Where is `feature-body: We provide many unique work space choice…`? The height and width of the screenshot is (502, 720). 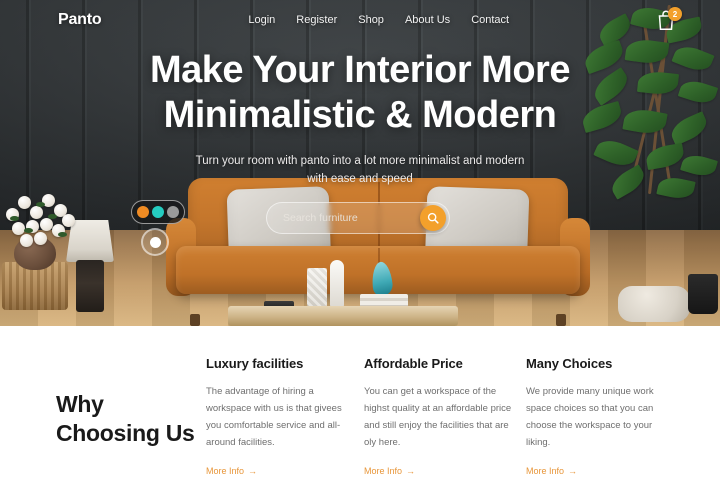
feature-body: We provide many unique work space choice… is located at coordinates (590, 417).